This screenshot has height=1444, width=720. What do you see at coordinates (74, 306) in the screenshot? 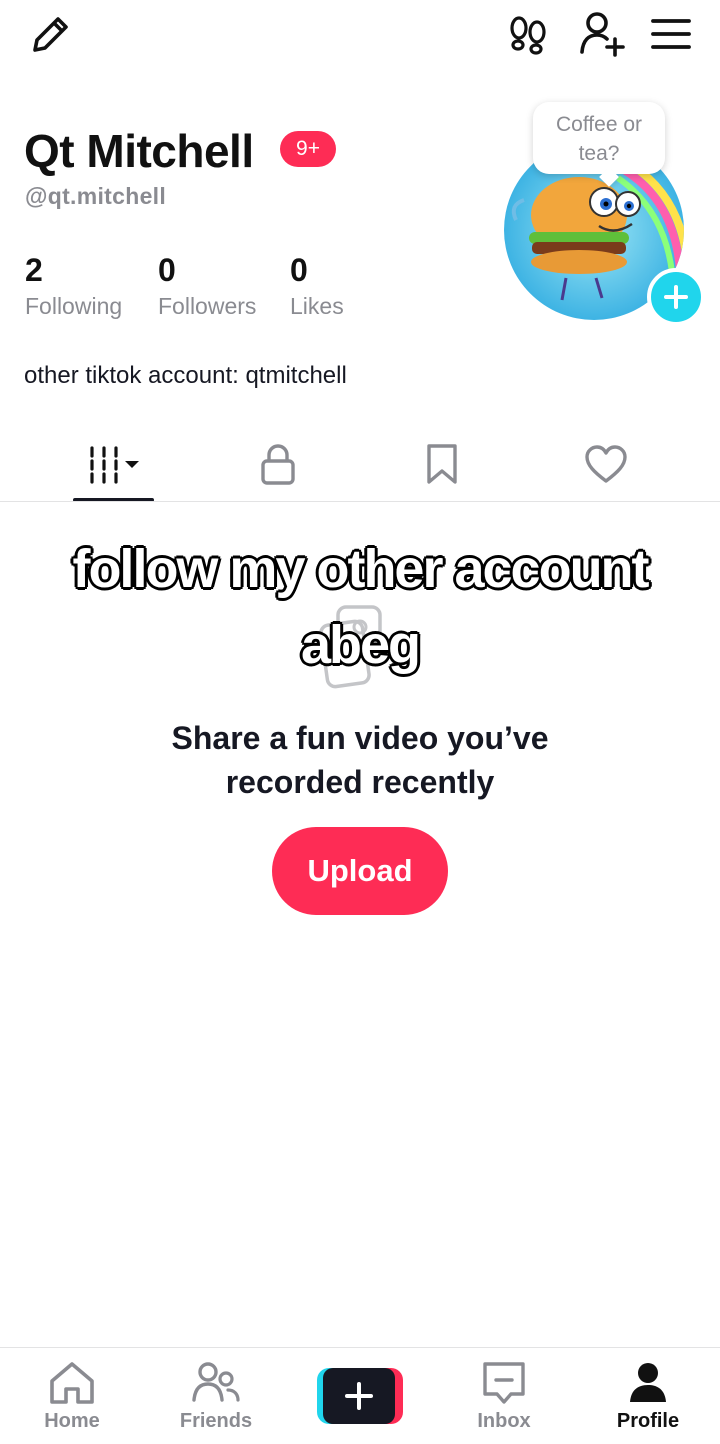
I see `following-label: Following` at bounding box center [74, 306].